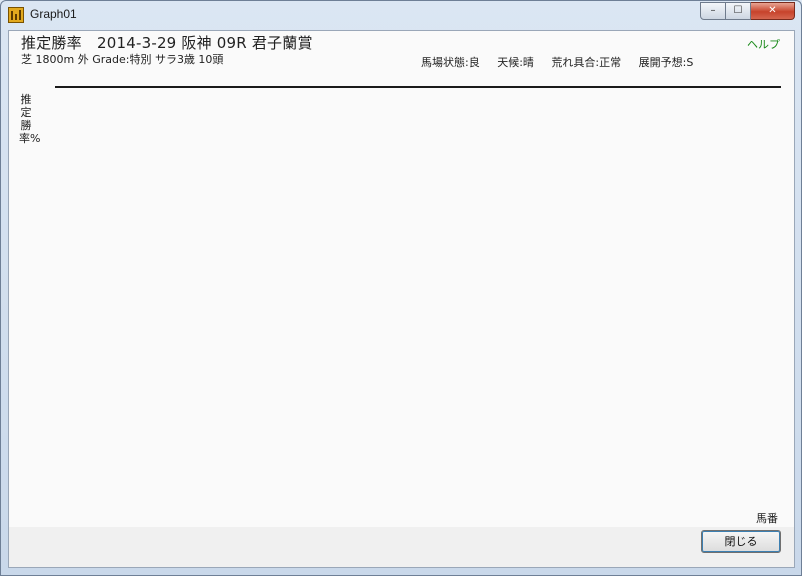  What do you see at coordinates (586, 62) in the screenshot?
I see `roughness: 荒れ具合:正常` at bounding box center [586, 62].